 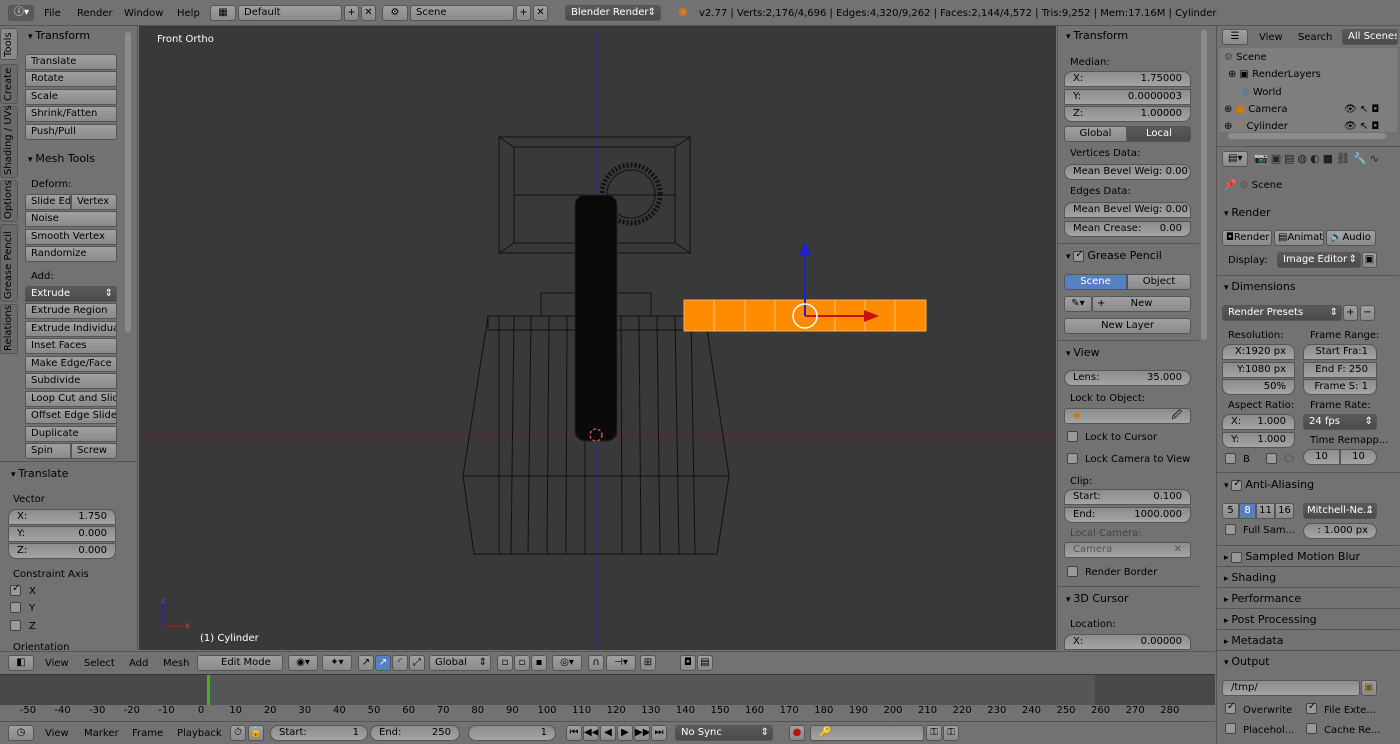 I want to click on preview-range-icon: ⏱, so click(x=238, y=733).